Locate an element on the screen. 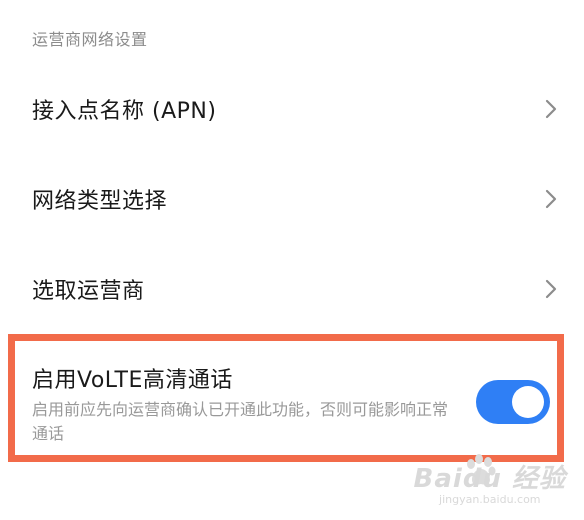 This screenshot has width=584, height=520. volte-toggle is located at coordinates (513, 402).